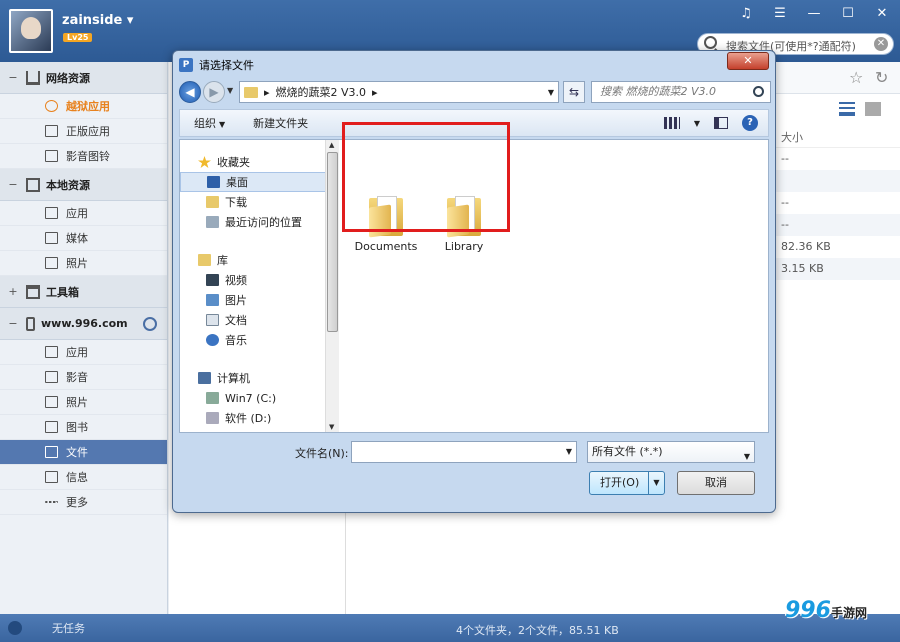 The image size is (900, 642). I want to click on home-icon, so click(33, 77).